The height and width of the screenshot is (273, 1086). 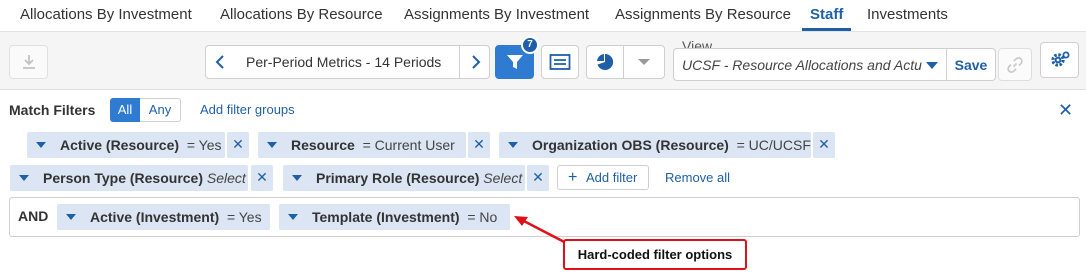 I want to click on list-view-icon, so click(x=560, y=62).